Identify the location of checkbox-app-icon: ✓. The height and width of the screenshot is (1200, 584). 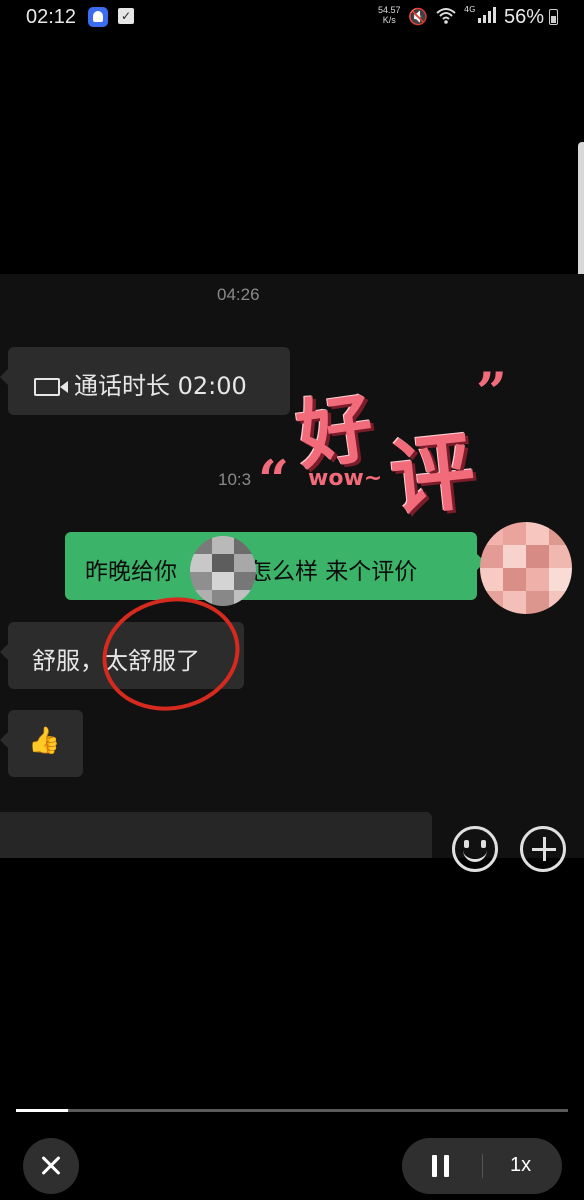
(126, 16).